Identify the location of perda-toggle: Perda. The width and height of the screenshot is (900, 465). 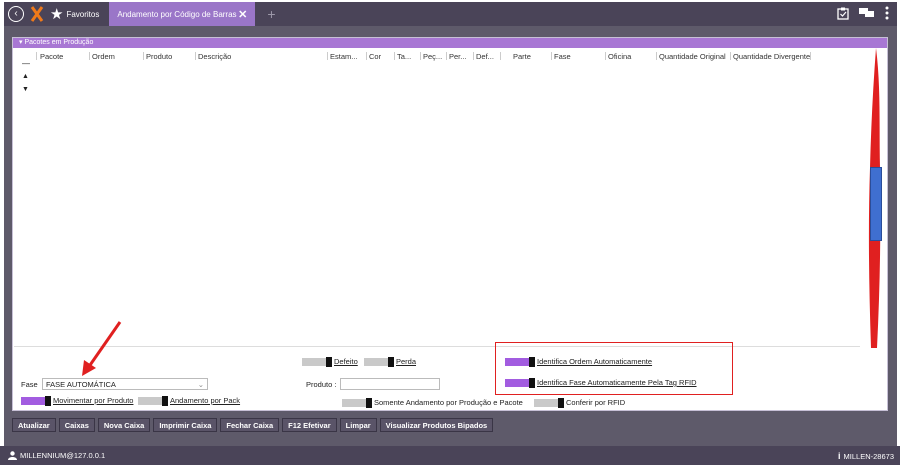
(390, 362).